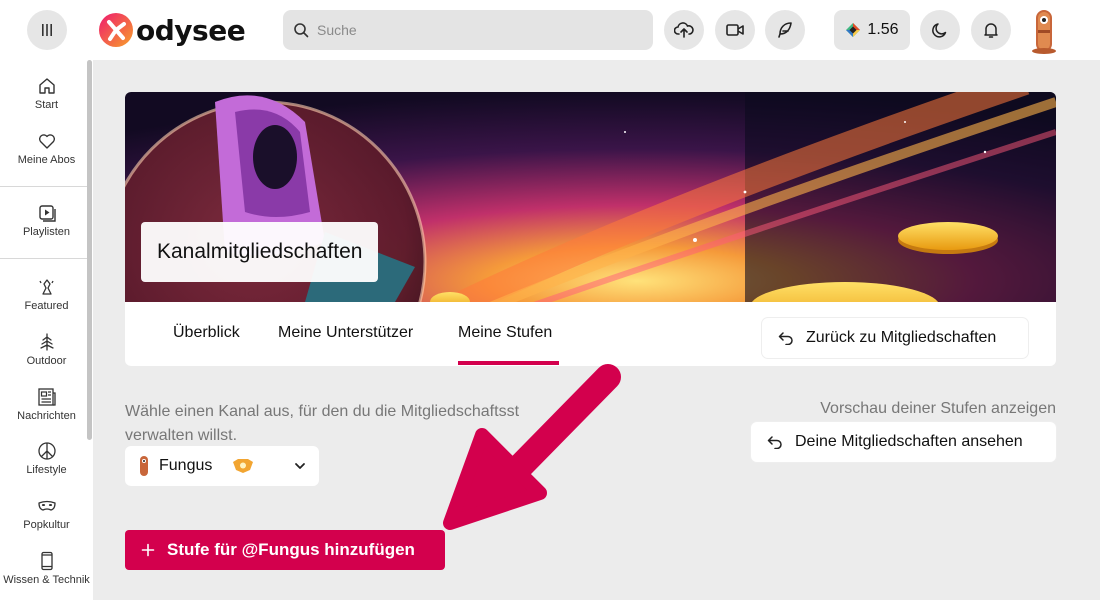 The height and width of the screenshot is (600, 1100). Describe the element at coordinates (116, 30) in the screenshot. I see `logo-icon` at that location.